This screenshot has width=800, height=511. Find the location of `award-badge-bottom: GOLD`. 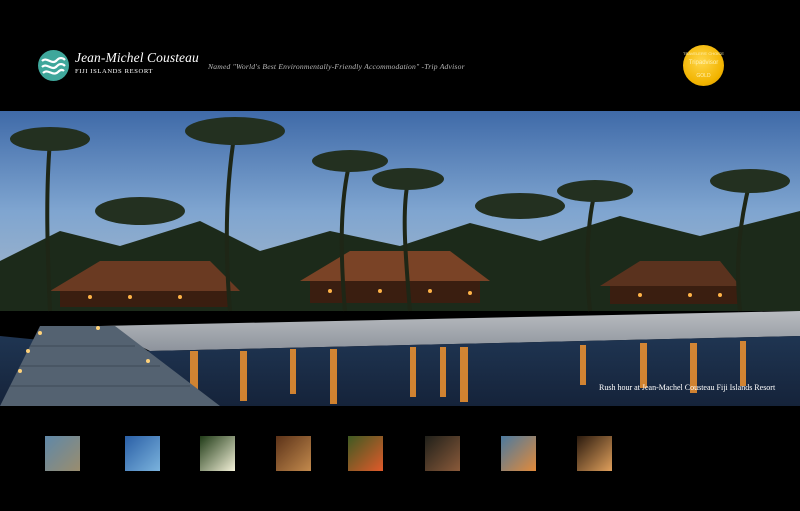

award-badge-bottom: GOLD is located at coordinates (703, 76).